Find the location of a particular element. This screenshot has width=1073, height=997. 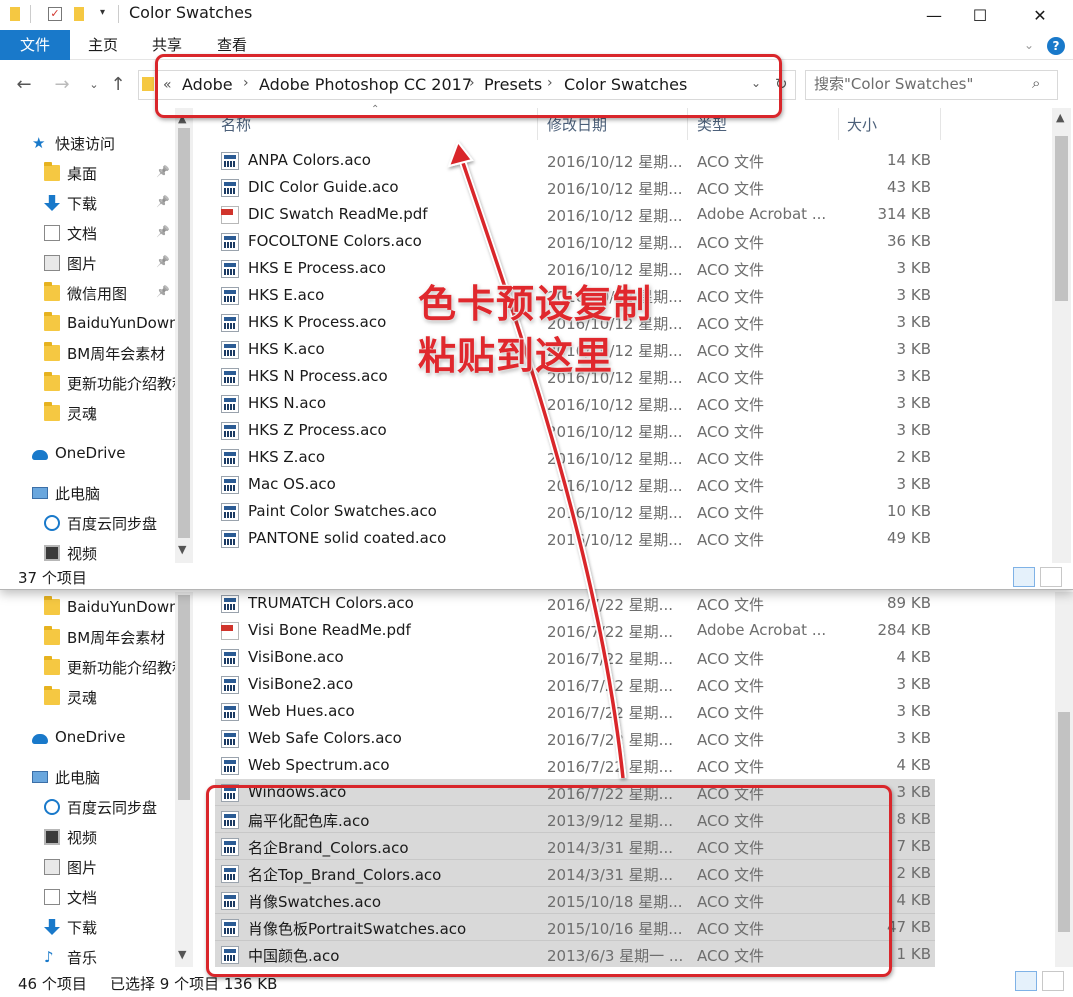

tab-home: 主页 is located at coordinates (103, 45).